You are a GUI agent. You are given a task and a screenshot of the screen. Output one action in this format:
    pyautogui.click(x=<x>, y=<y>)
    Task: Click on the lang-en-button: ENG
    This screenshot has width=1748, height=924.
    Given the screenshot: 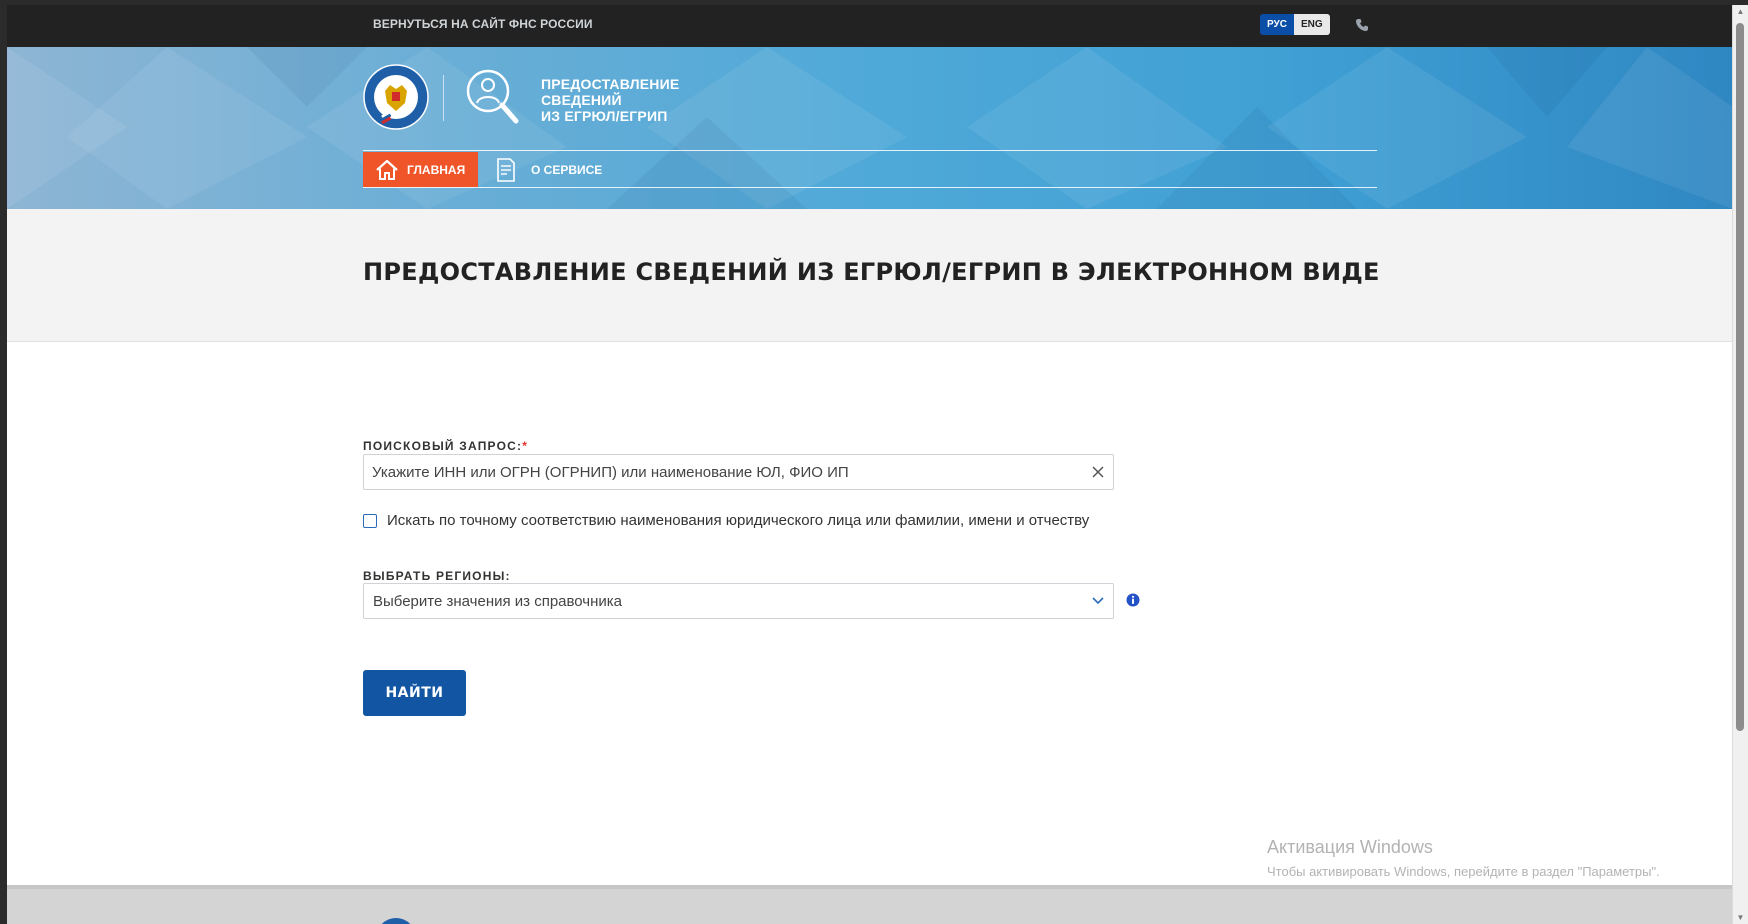 What is the action you would take?
    pyautogui.click(x=1311, y=24)
    